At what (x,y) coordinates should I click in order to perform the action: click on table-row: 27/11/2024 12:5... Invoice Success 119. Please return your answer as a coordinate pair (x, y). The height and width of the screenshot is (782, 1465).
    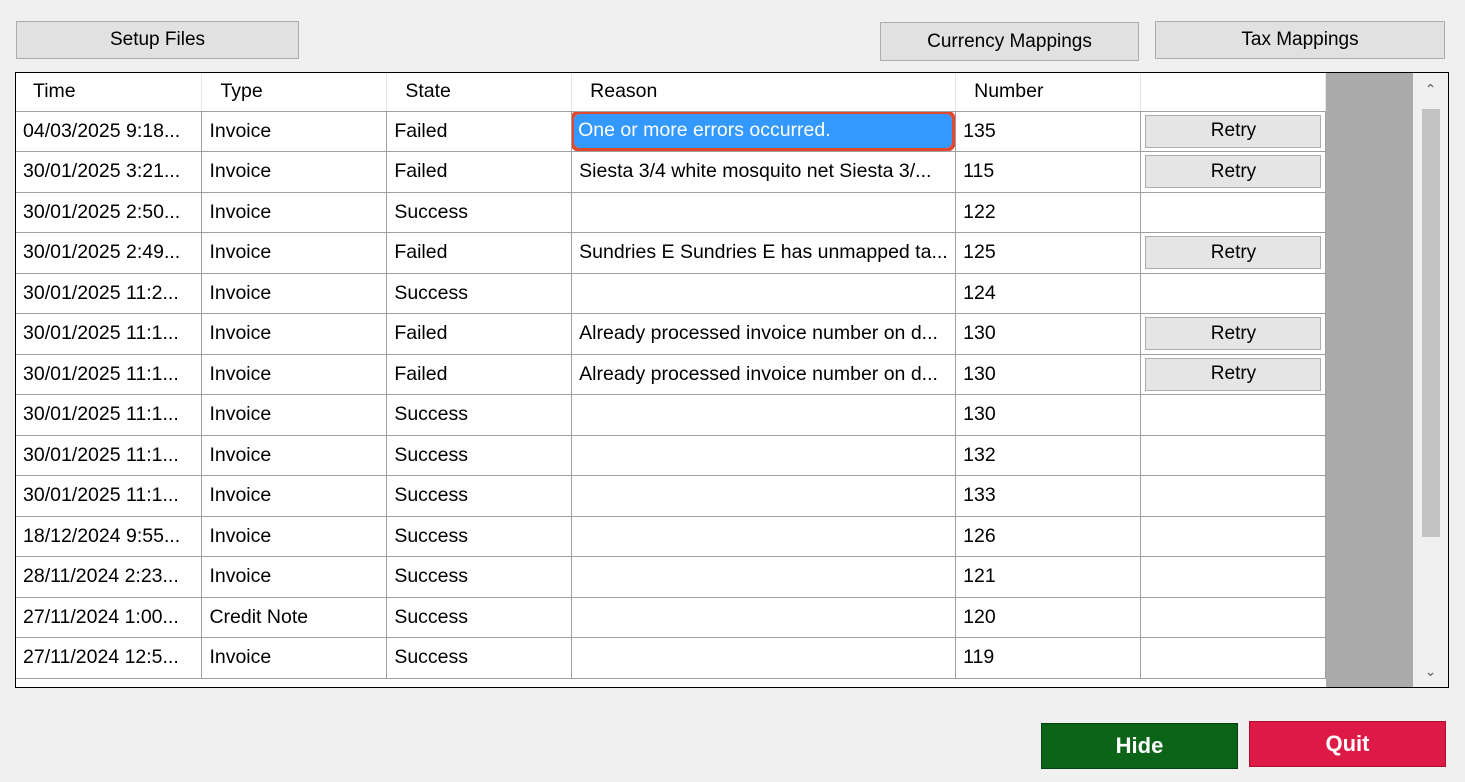
    Looking at the image, I should click on (671, 658).